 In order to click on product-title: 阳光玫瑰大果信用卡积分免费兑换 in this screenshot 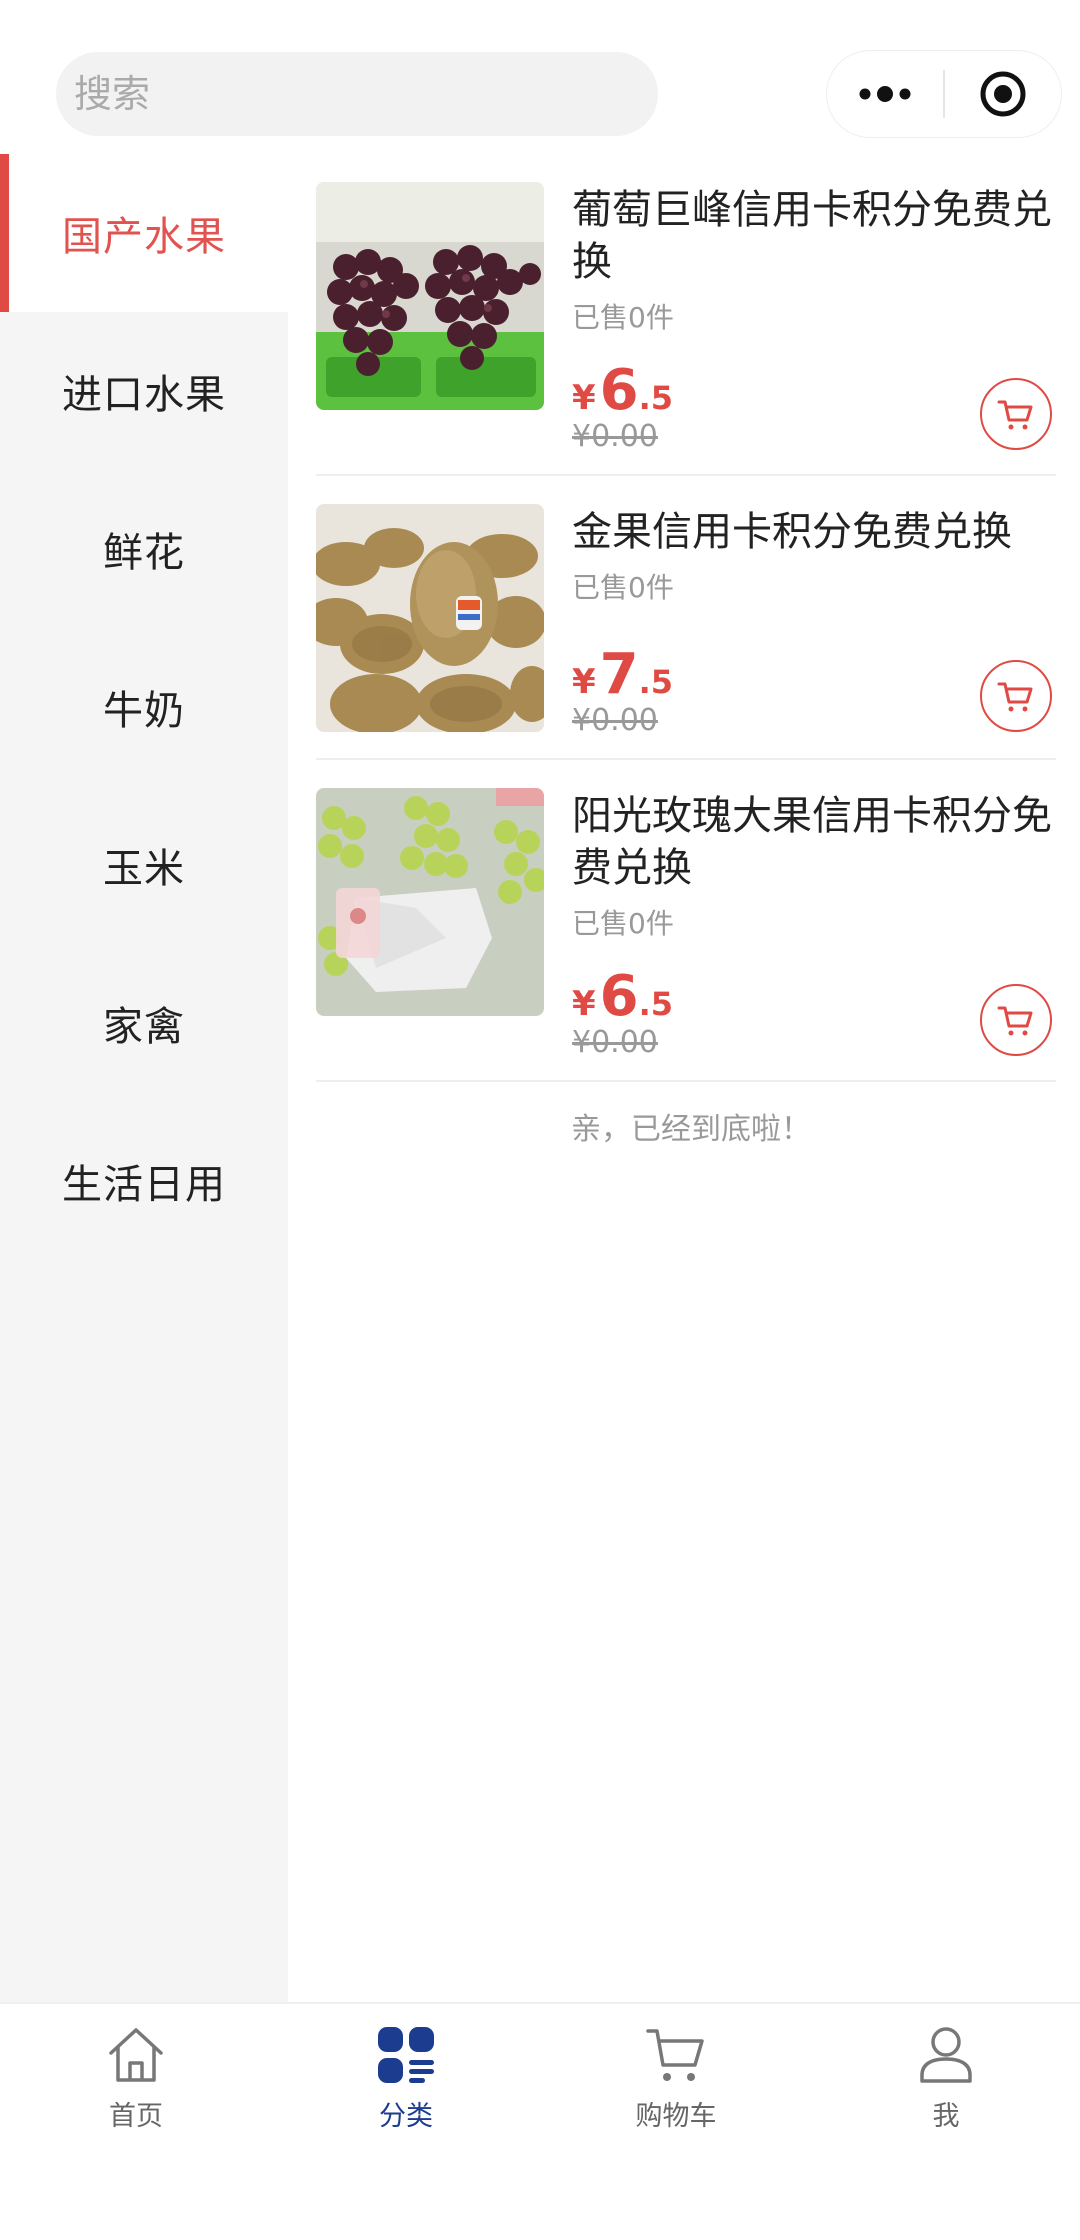, I will do `click(812, 842)`.